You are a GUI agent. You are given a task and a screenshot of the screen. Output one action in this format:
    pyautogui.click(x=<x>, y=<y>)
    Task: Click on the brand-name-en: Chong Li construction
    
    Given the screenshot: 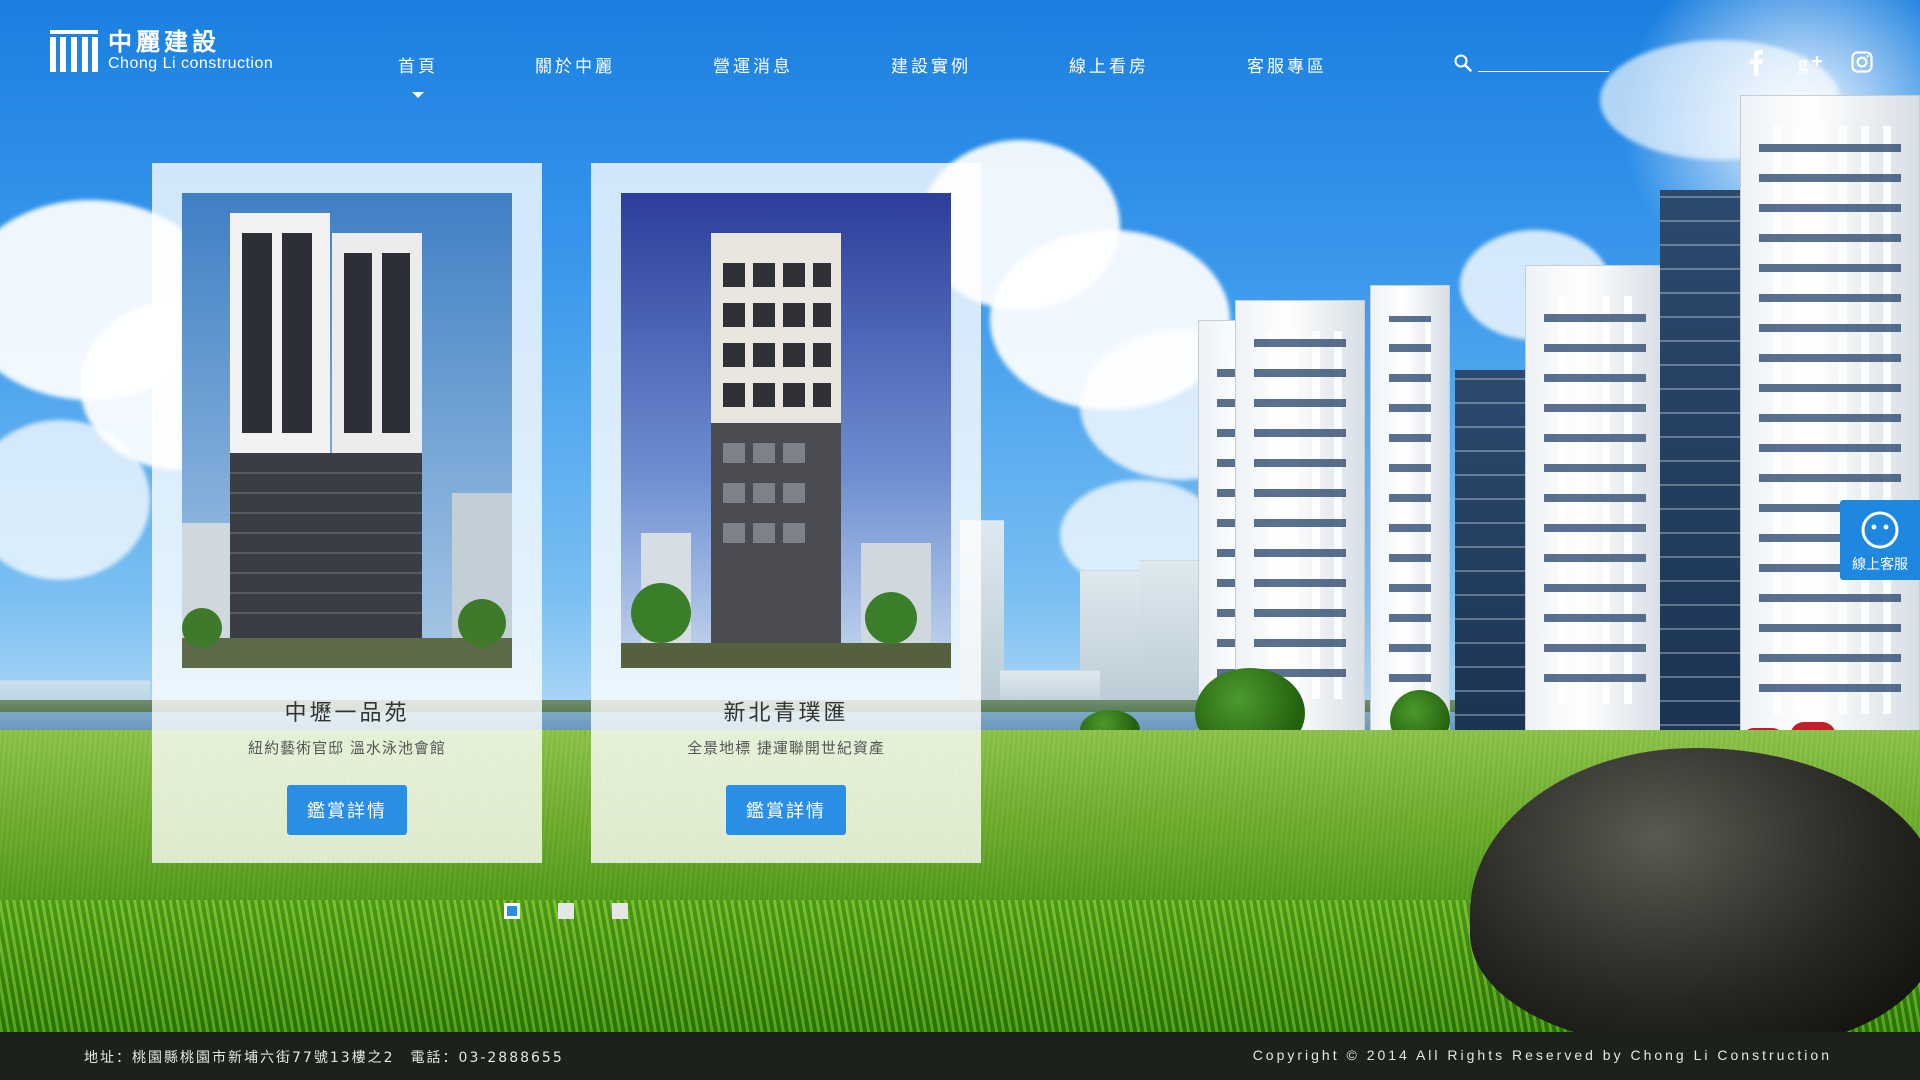 What is the action you would take?
    pyautogui.click(x=191, y=63)
    